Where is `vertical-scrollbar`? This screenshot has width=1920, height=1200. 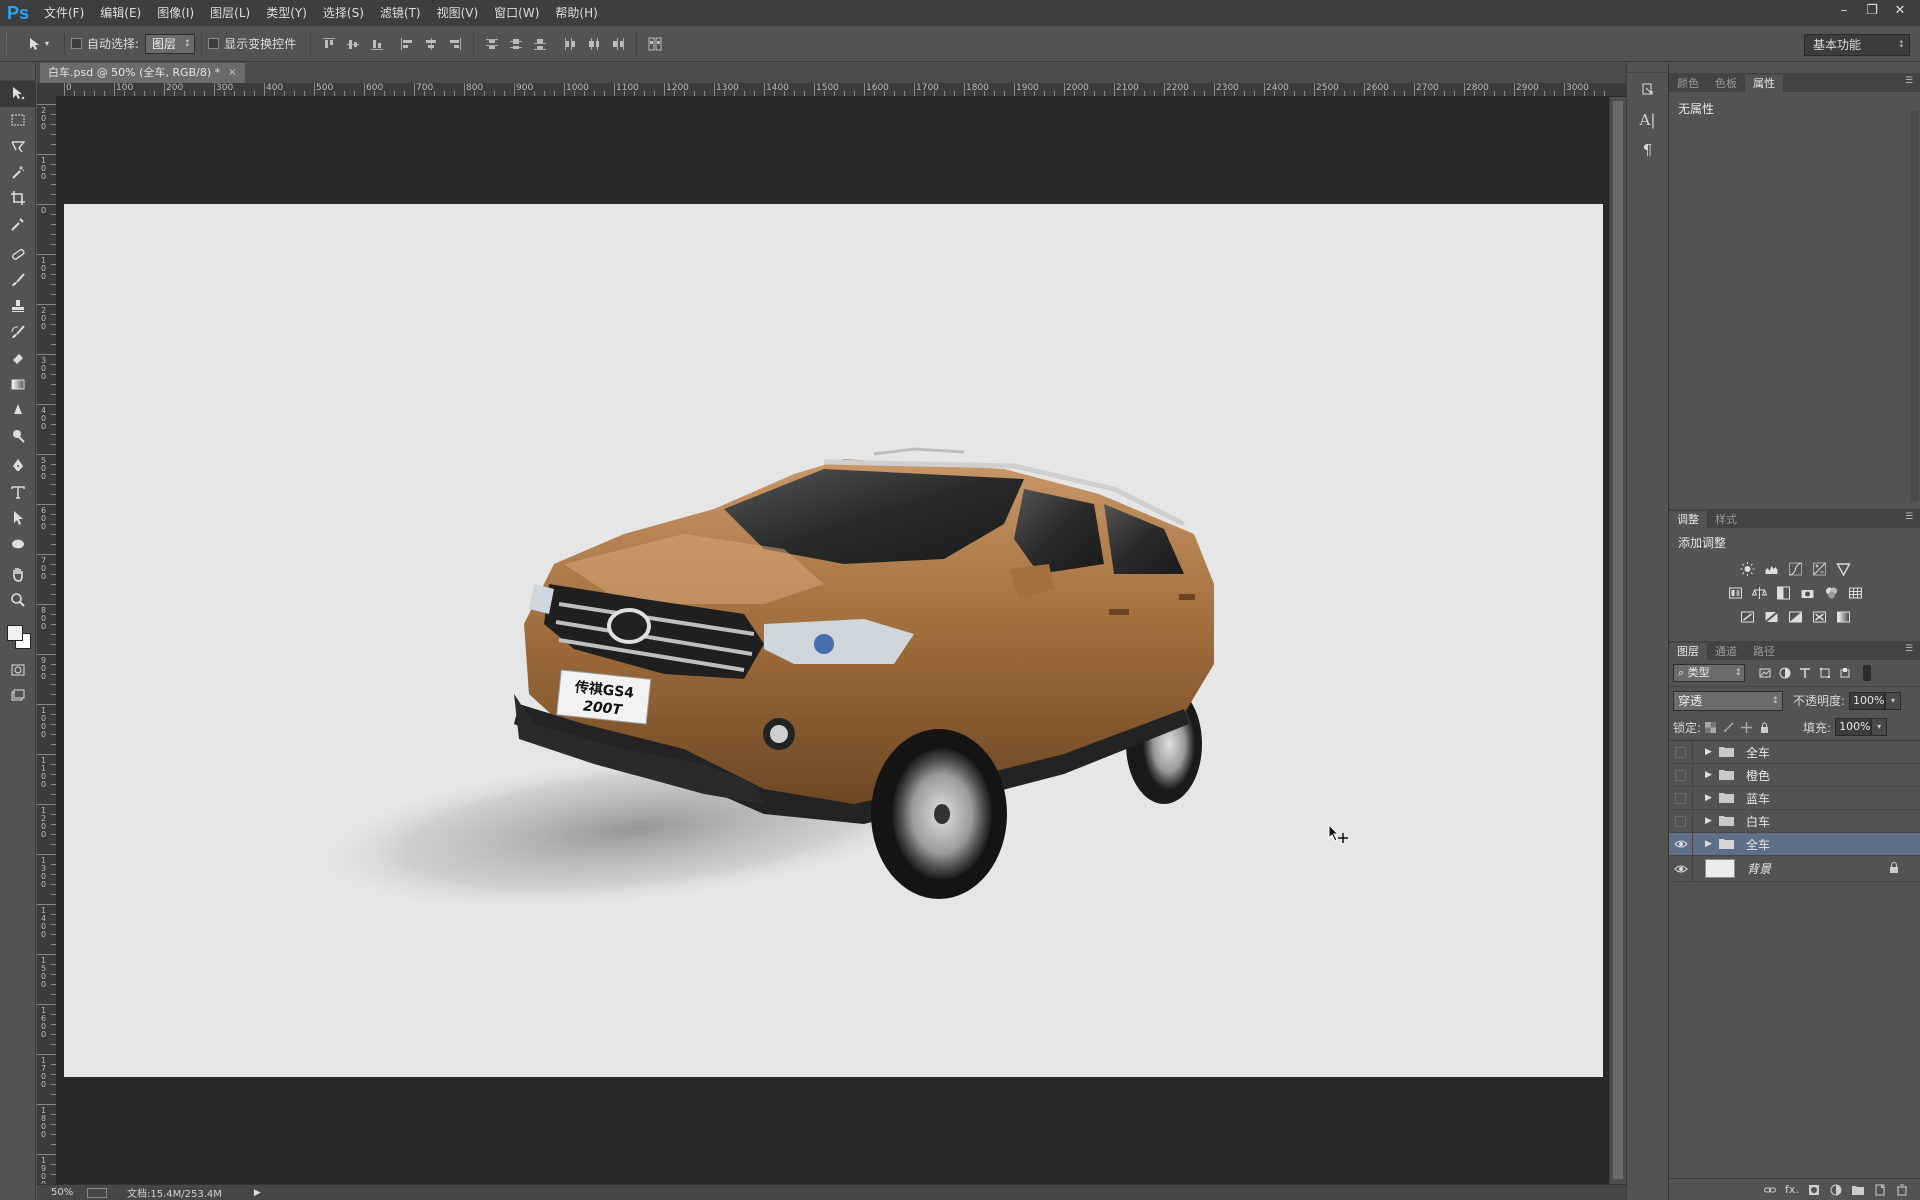
vertical-scrollbar is located at coordinates (1617, 640).